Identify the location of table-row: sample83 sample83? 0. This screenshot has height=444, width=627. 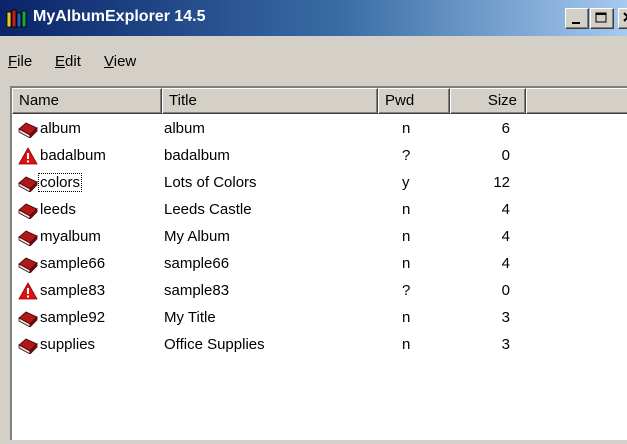
(319, 291).